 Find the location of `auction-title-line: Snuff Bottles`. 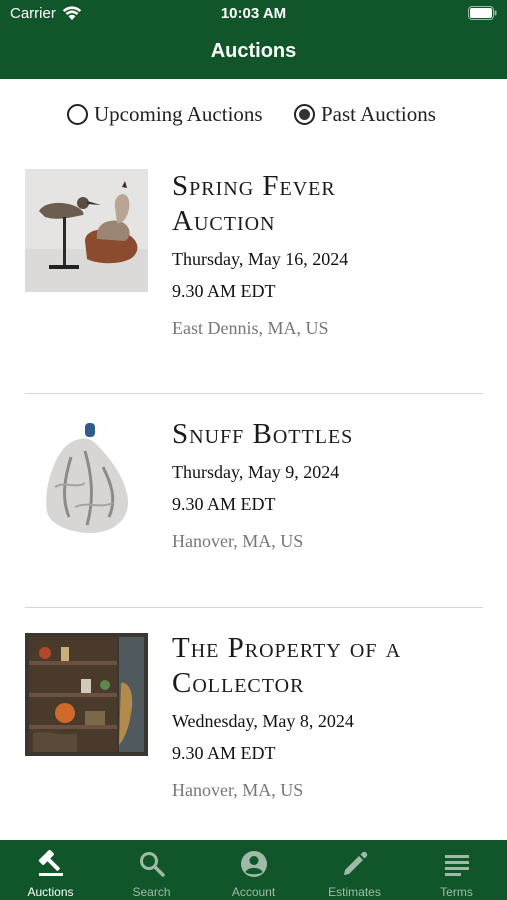

auction-title-line: Snuff Bottles is located at coordinates (263, 434).